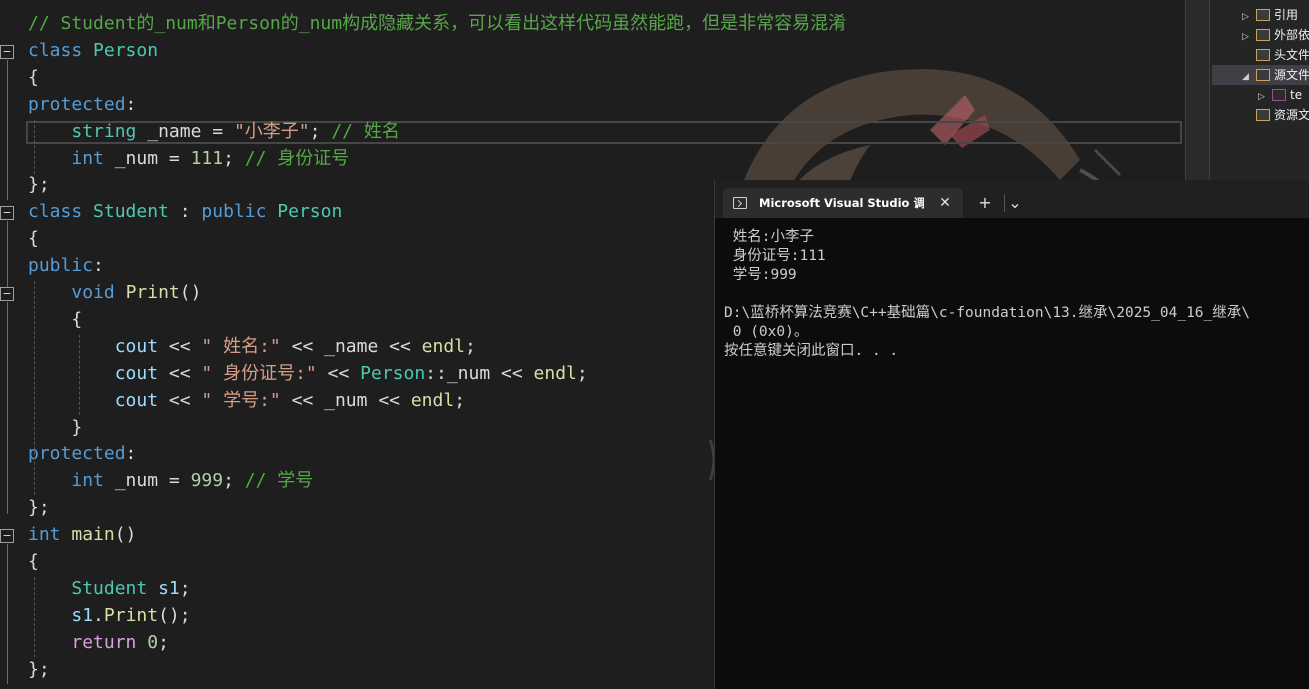 This screenshot has width=1309, height=689. I want to click on fold-toggle-person: −, so click(7, 52).